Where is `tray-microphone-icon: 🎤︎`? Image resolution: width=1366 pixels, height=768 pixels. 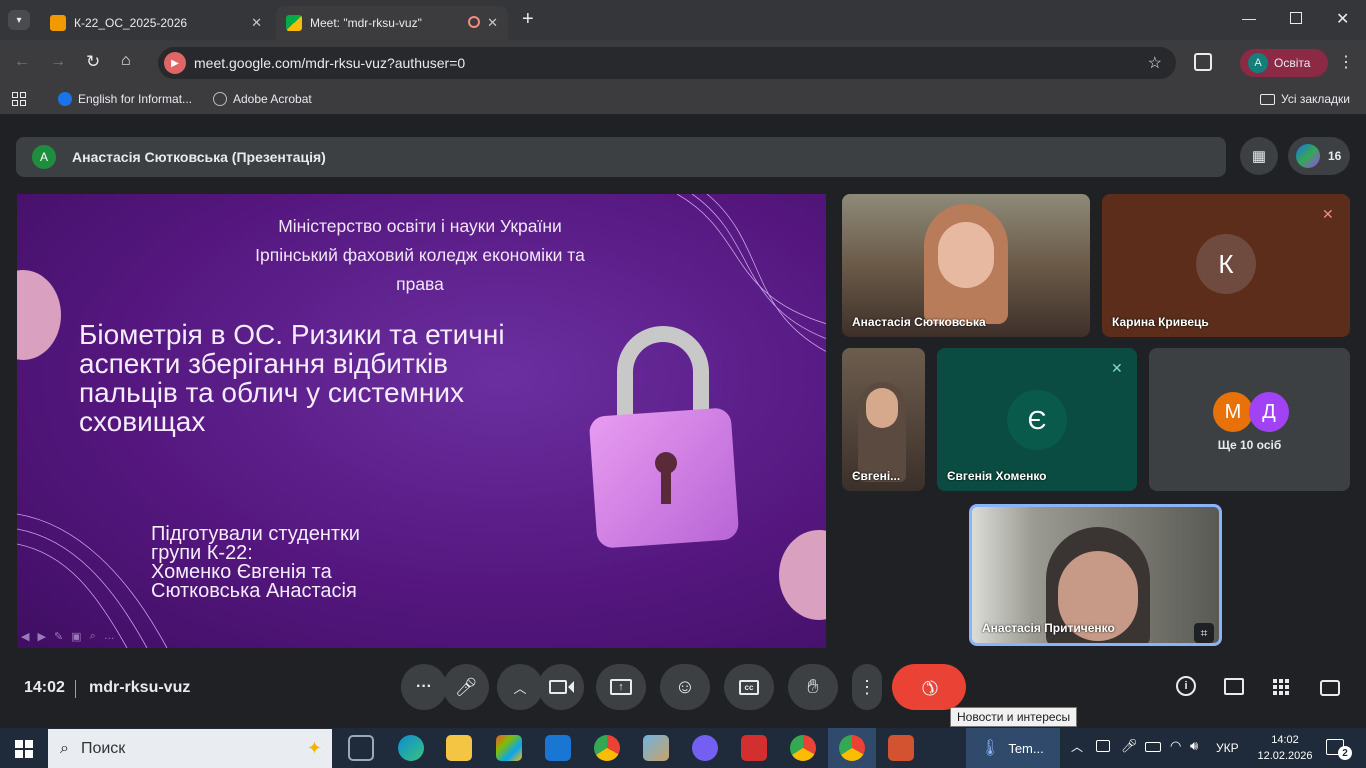 tray-microphone-icon: 🎤︎ is located at coordinates (1129, 746).